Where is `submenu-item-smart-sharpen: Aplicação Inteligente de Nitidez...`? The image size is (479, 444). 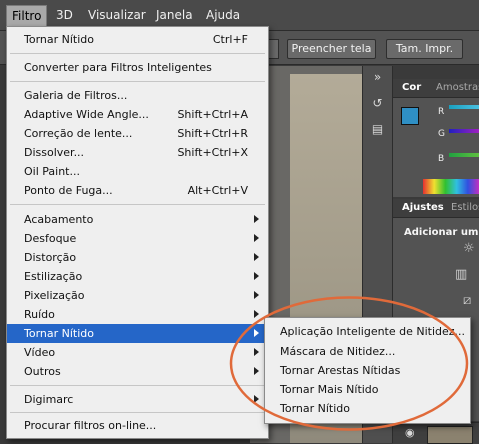
submenu-item-smart-sharpen: Aplicação Inteligente de Nitidez... is located at coordinates (367, 331).